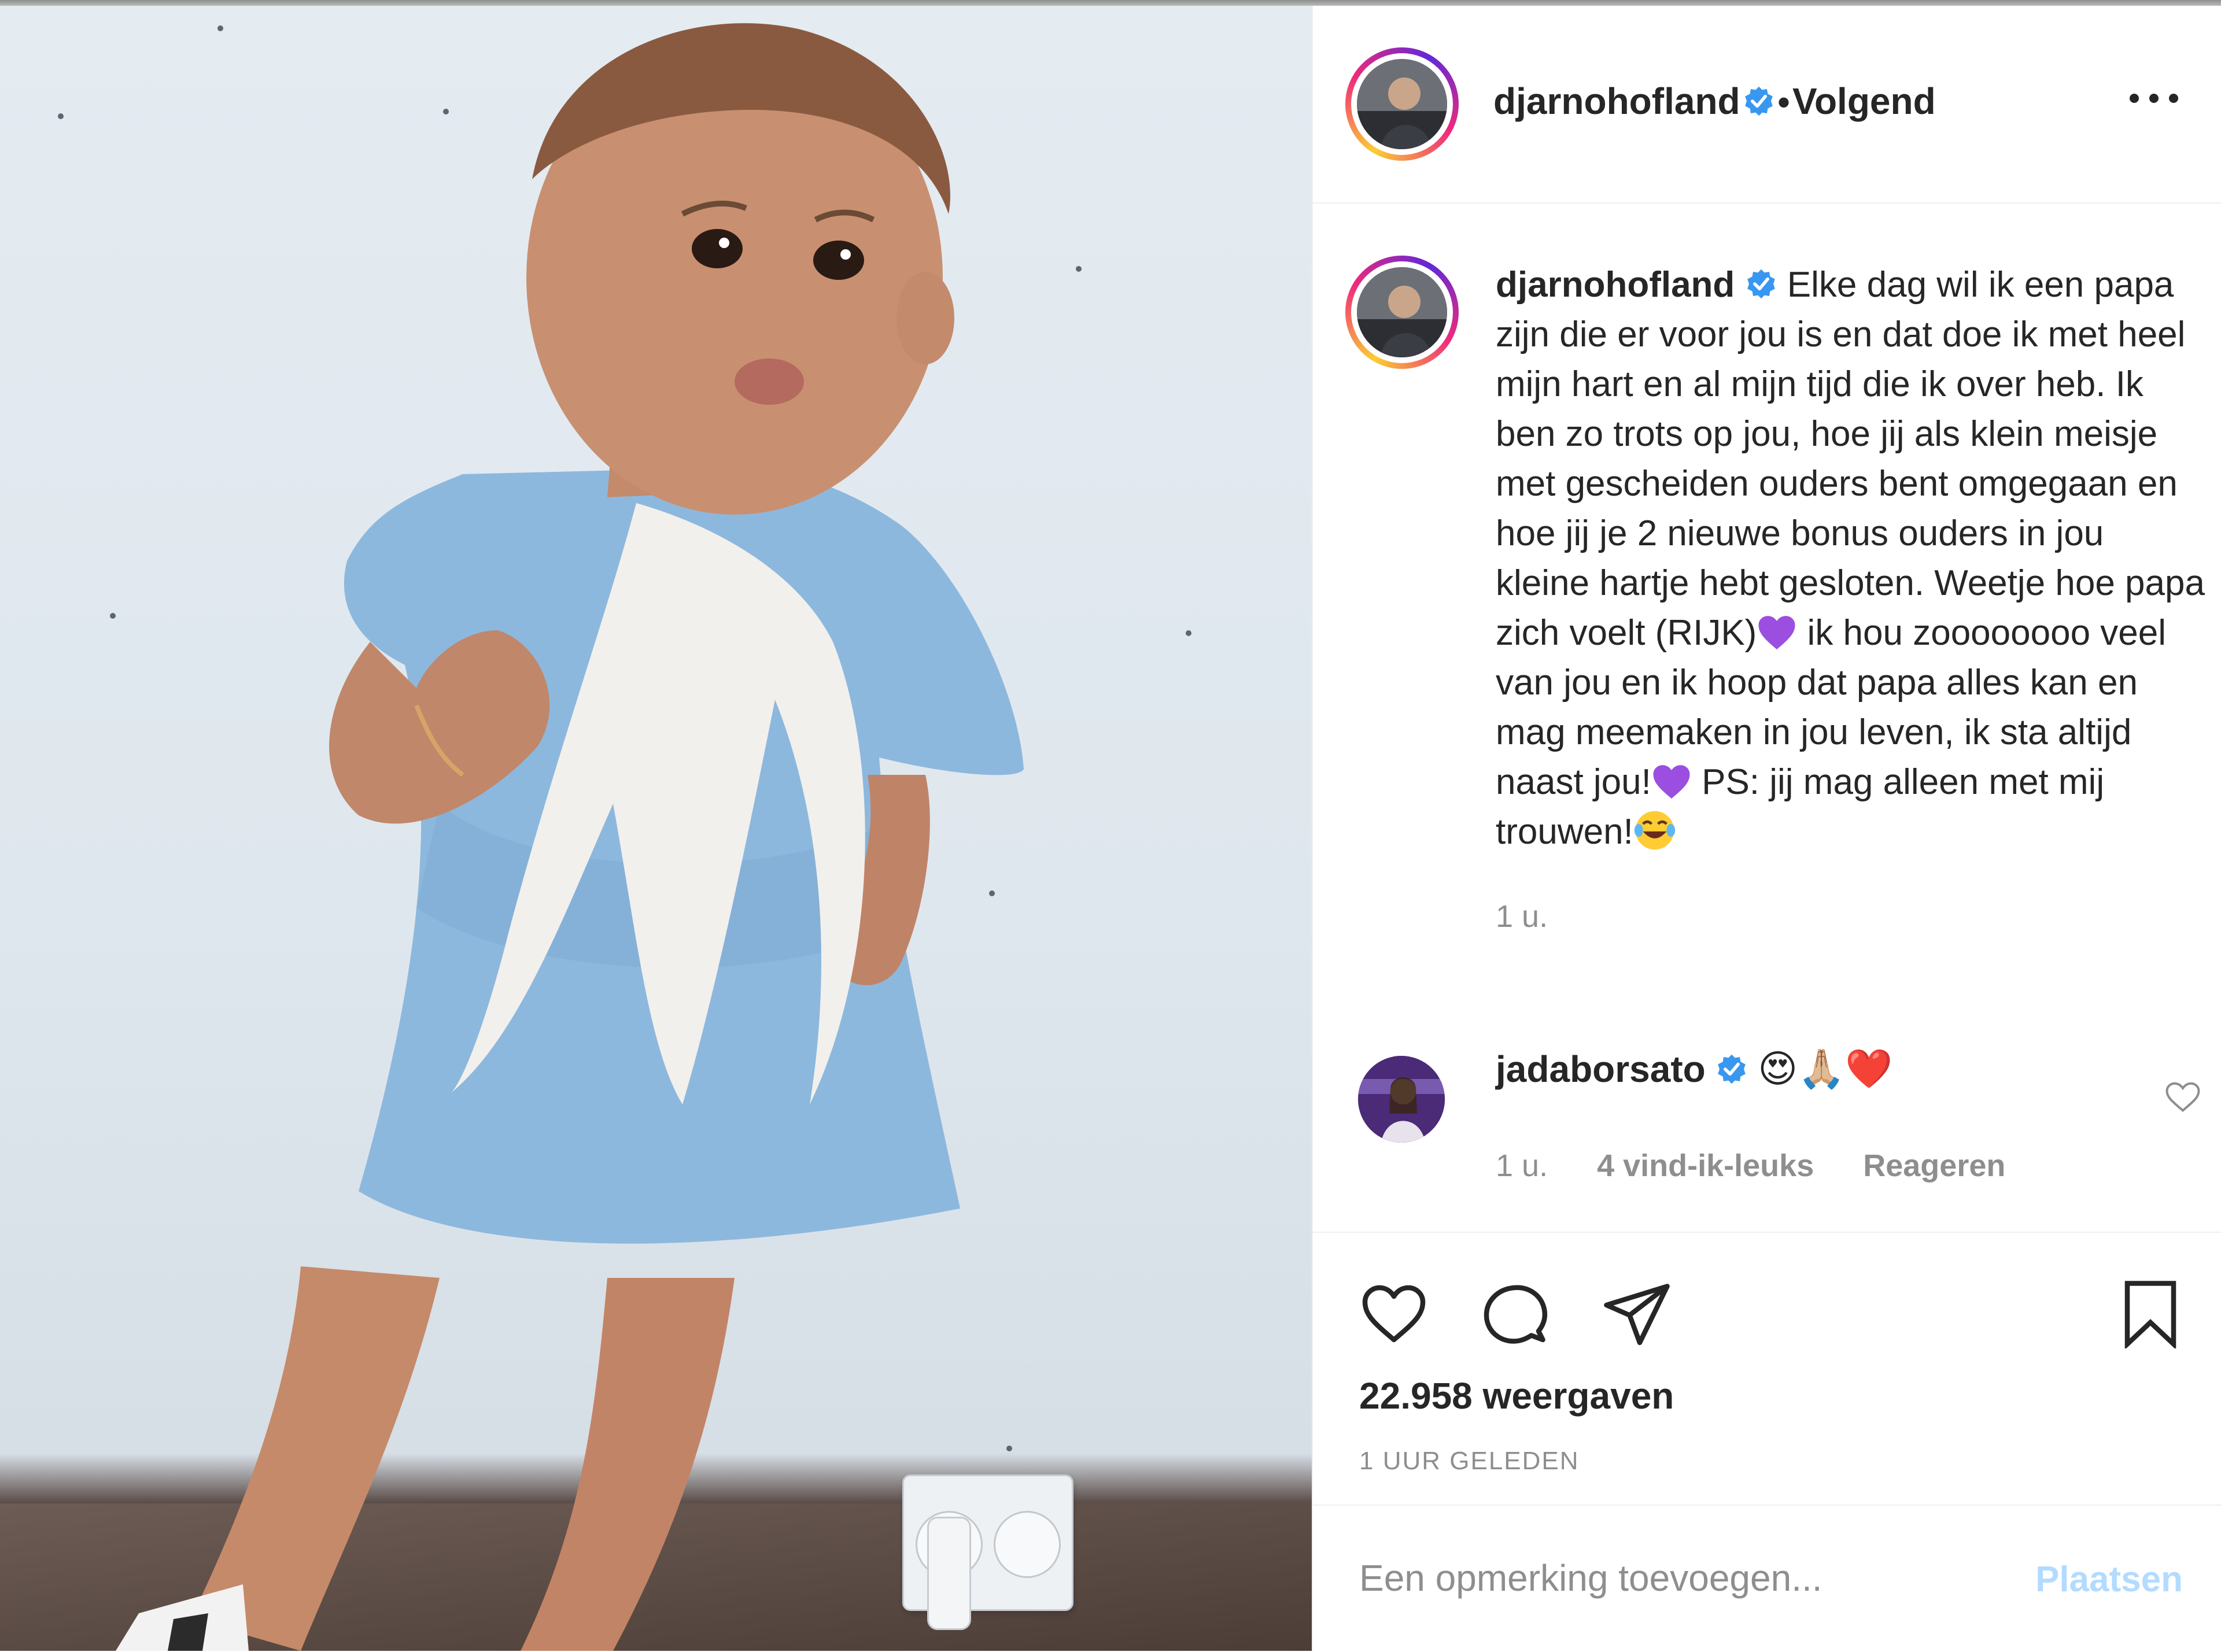  I want to click on follow-status-button: Volgend, so click(1864, 101).